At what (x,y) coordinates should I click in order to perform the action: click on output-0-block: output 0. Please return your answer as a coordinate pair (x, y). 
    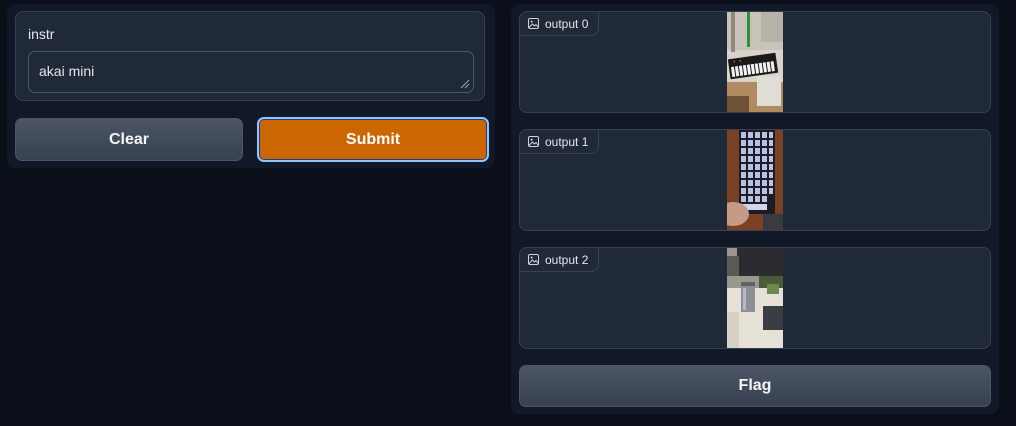
    Looking at the image, I should click on (755, 62).